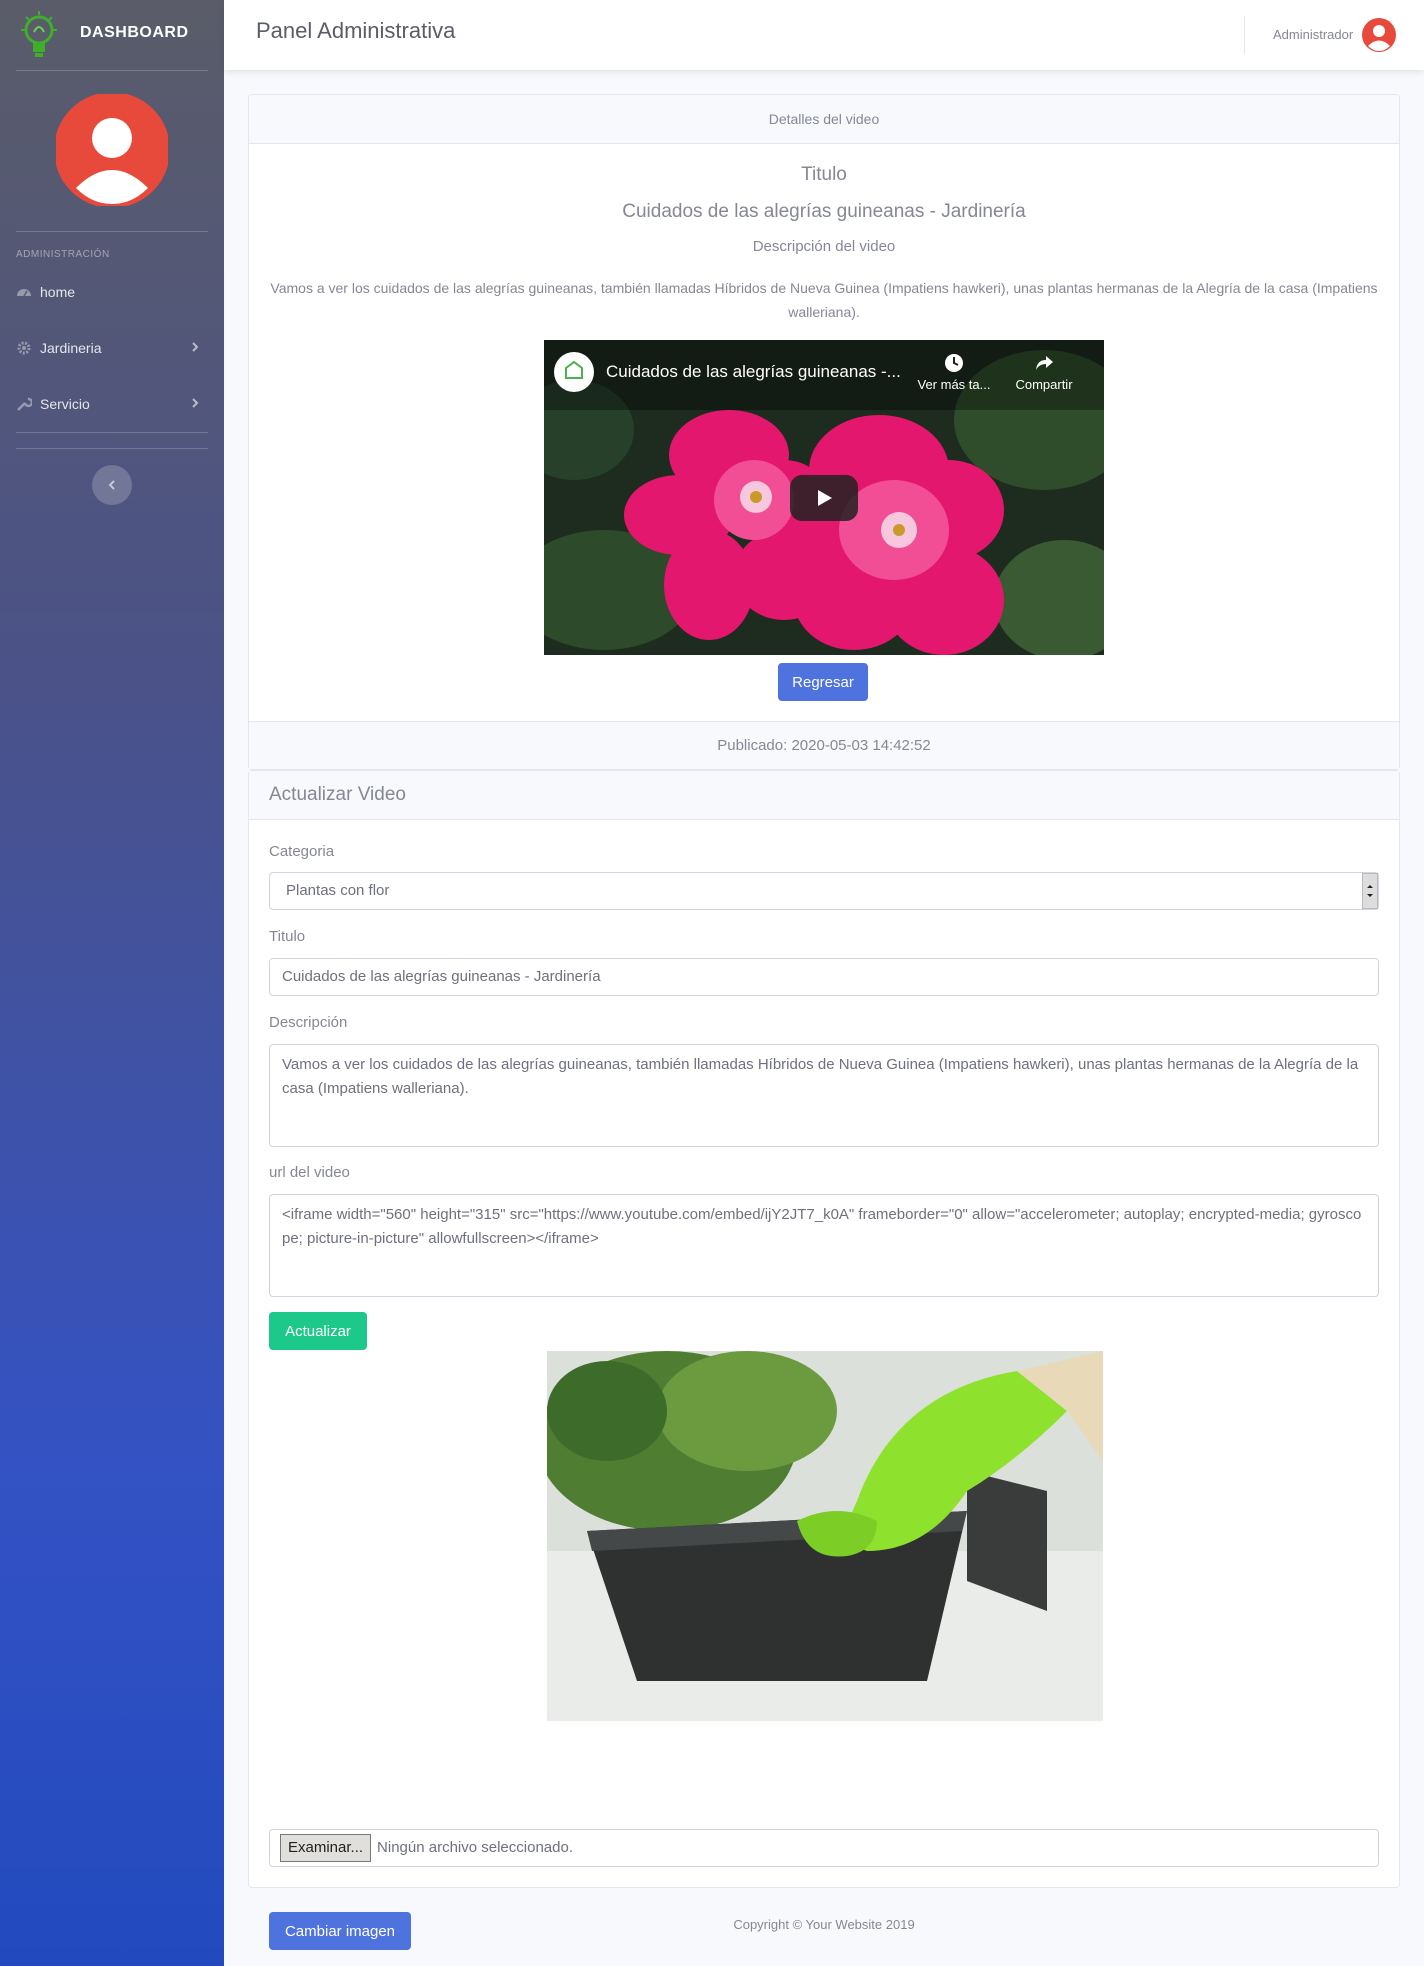  What do you see at coordinates (1379, 35) in the screenshot?
I see `user-avatar-icon` at bounding box center [1379, 35].